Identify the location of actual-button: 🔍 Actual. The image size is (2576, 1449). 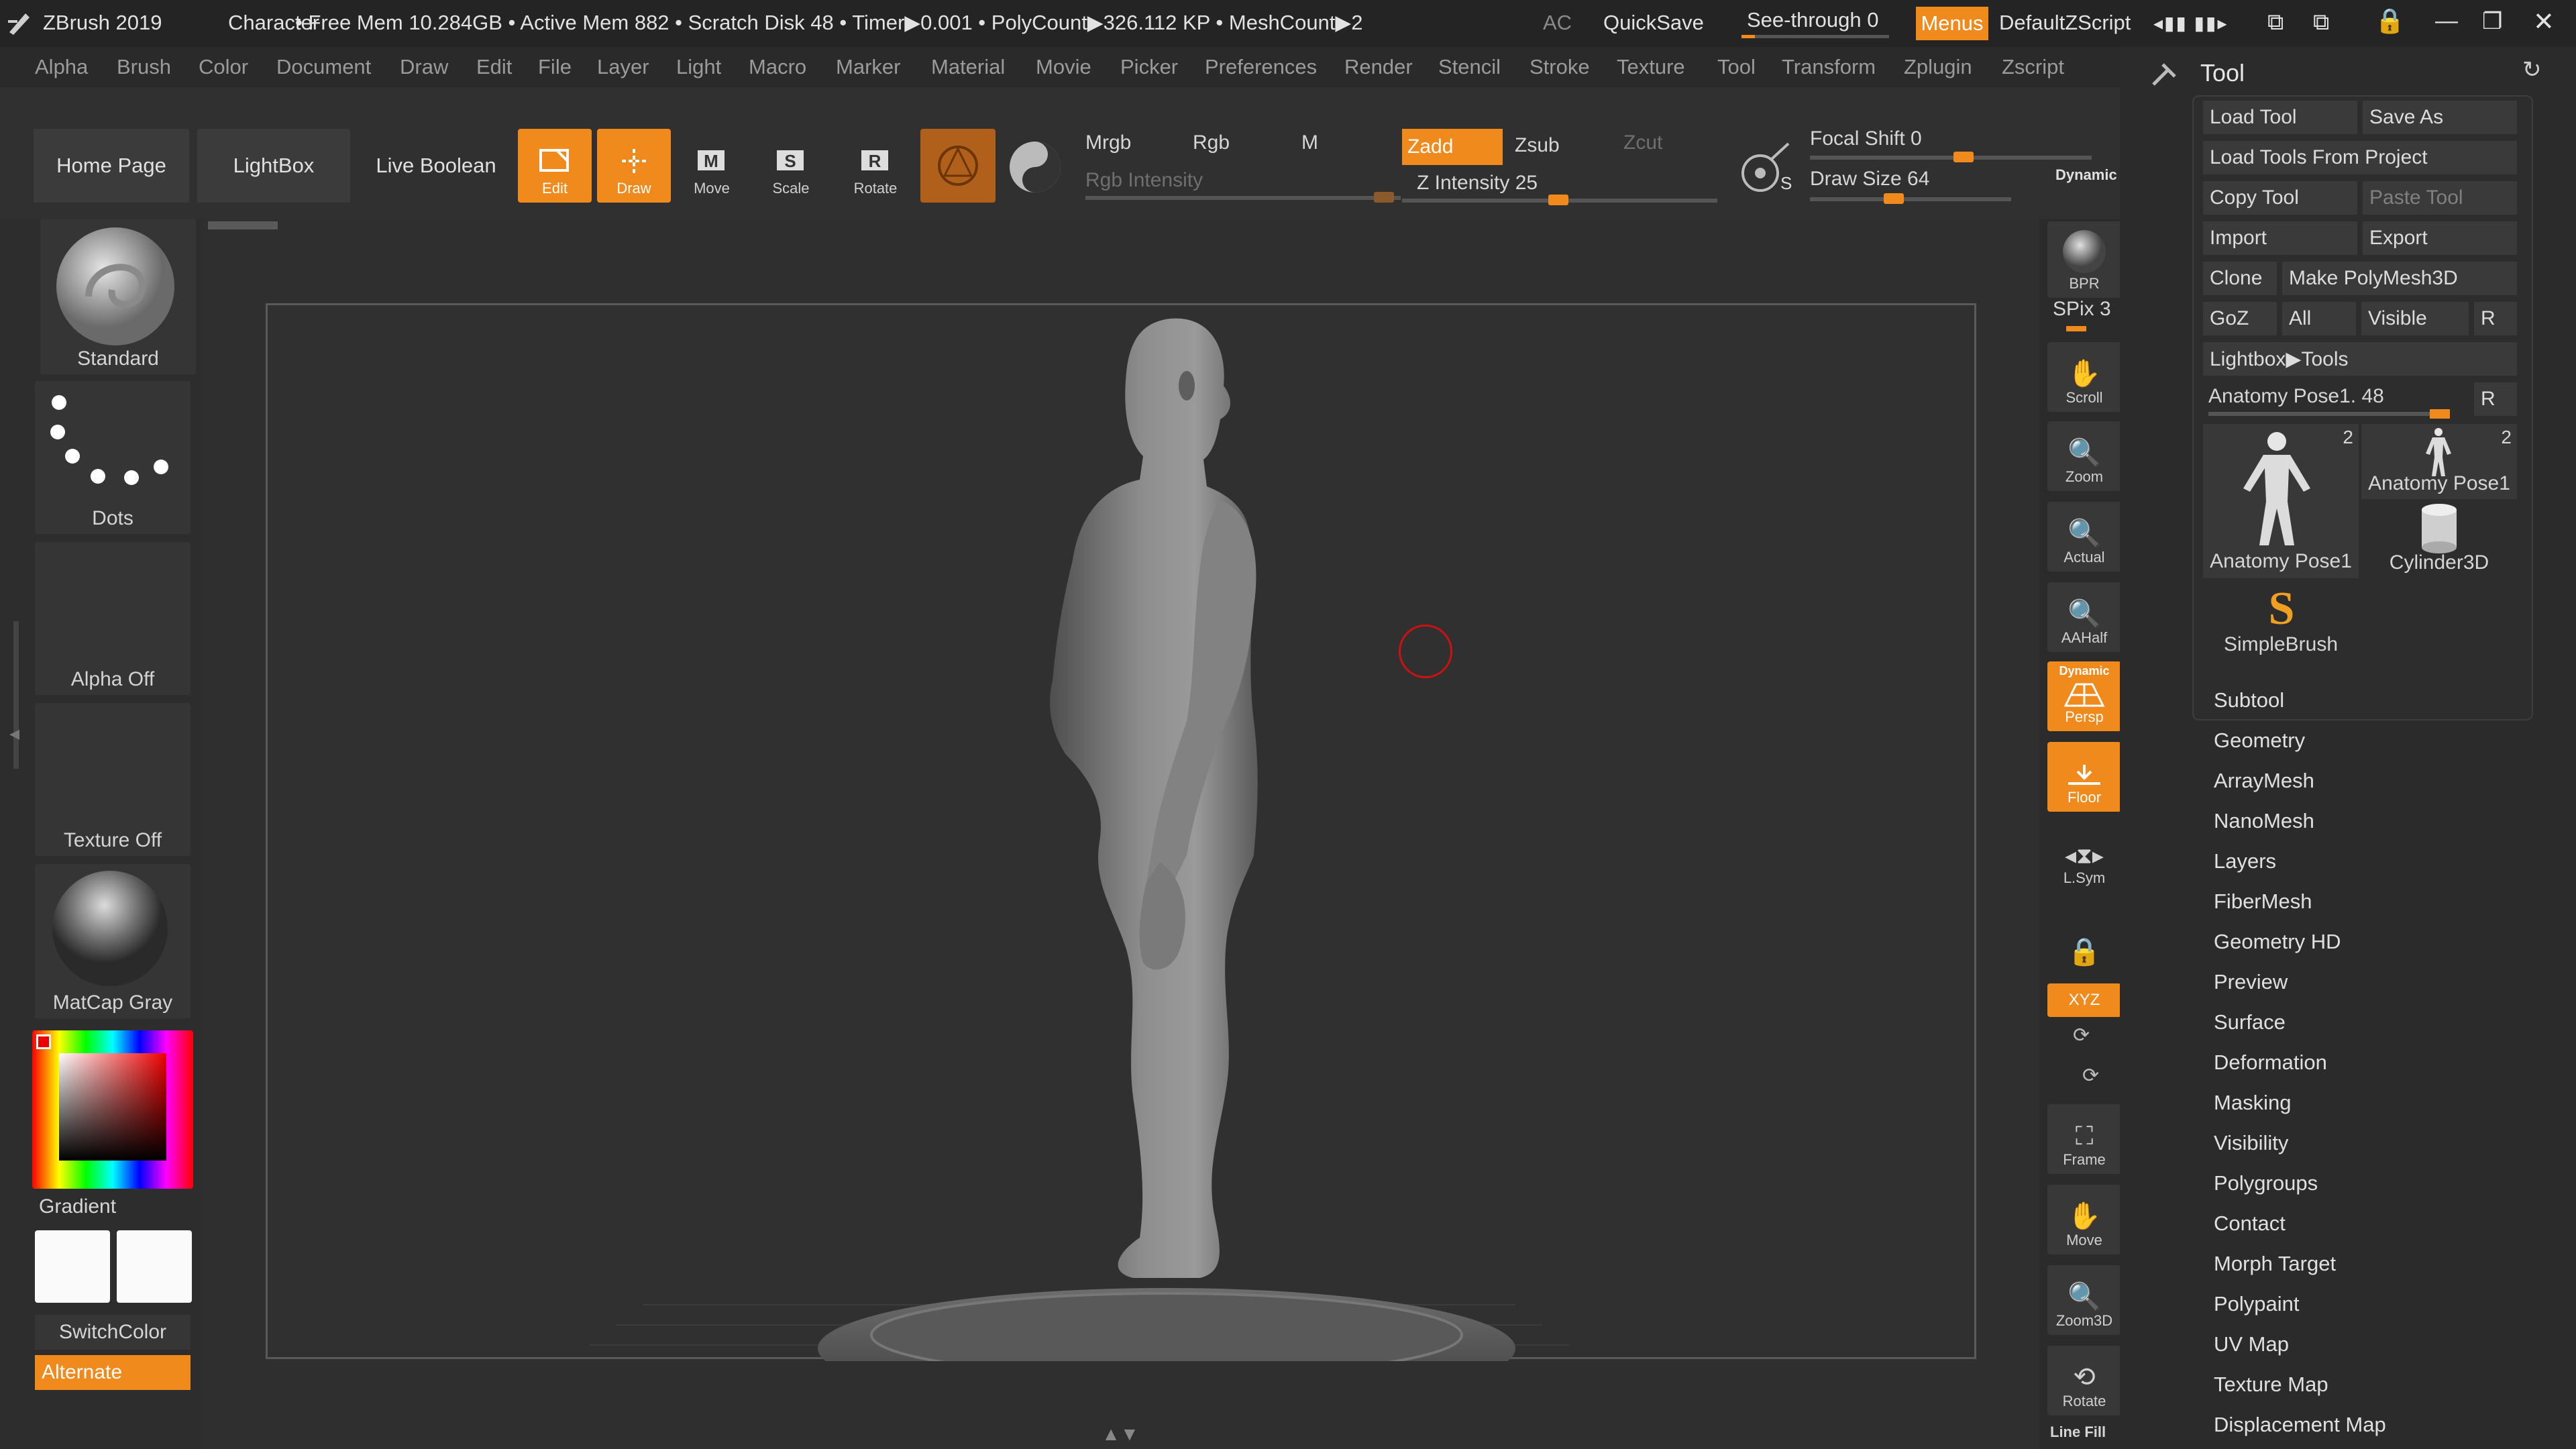
(2084, 537).